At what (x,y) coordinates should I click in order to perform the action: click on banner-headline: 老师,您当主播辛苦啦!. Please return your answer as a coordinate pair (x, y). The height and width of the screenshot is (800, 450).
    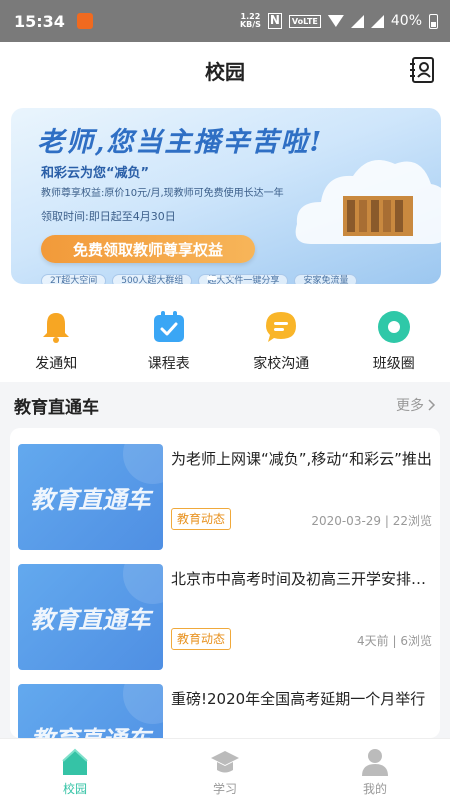
    Looking at the image, I should click on (180, 142).